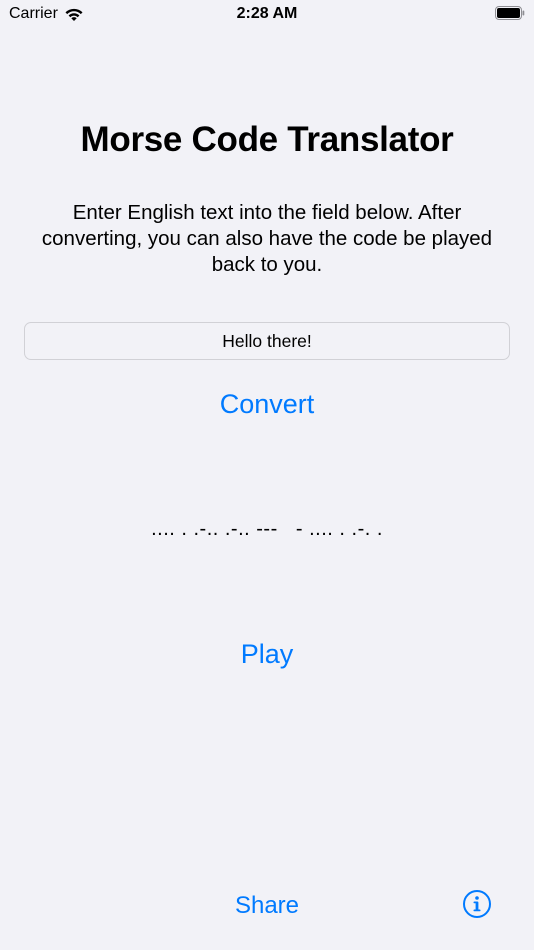 The height and width of the screenshot is (950, 534). What do you see at coordinates (267, 341) in the screenshot?
I see `english-text-input` at bounding box center [267, 341].